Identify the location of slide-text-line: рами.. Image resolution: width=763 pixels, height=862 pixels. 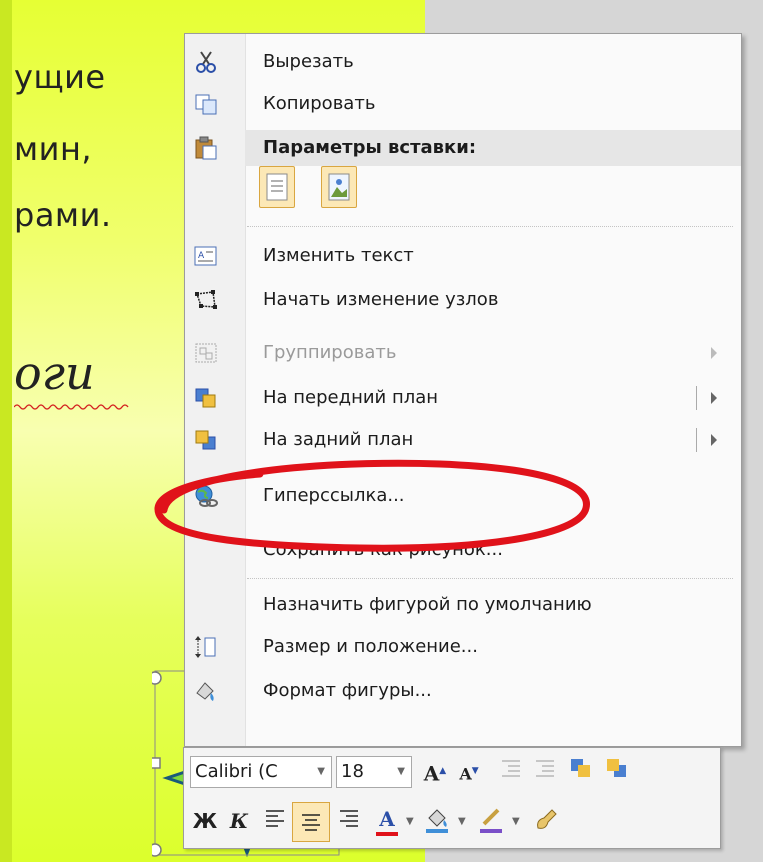
(63, 215).